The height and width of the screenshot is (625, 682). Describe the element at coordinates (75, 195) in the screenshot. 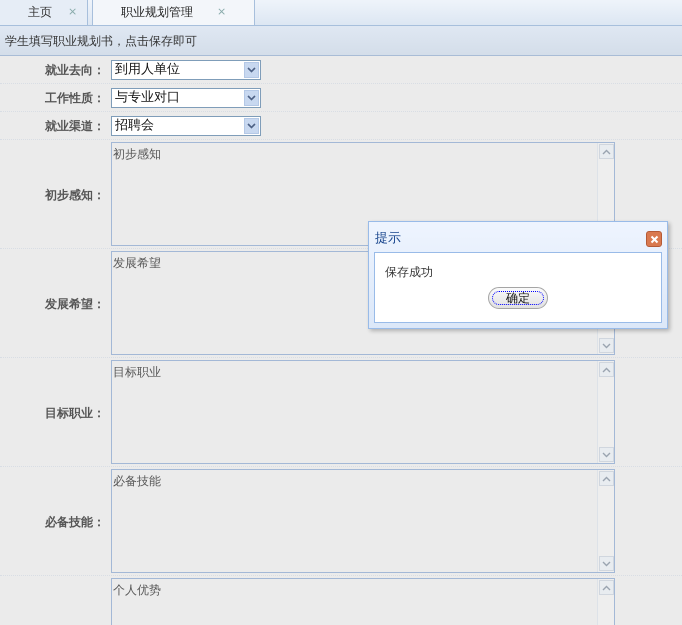

I see `field-label: 初步感知：` at that location.